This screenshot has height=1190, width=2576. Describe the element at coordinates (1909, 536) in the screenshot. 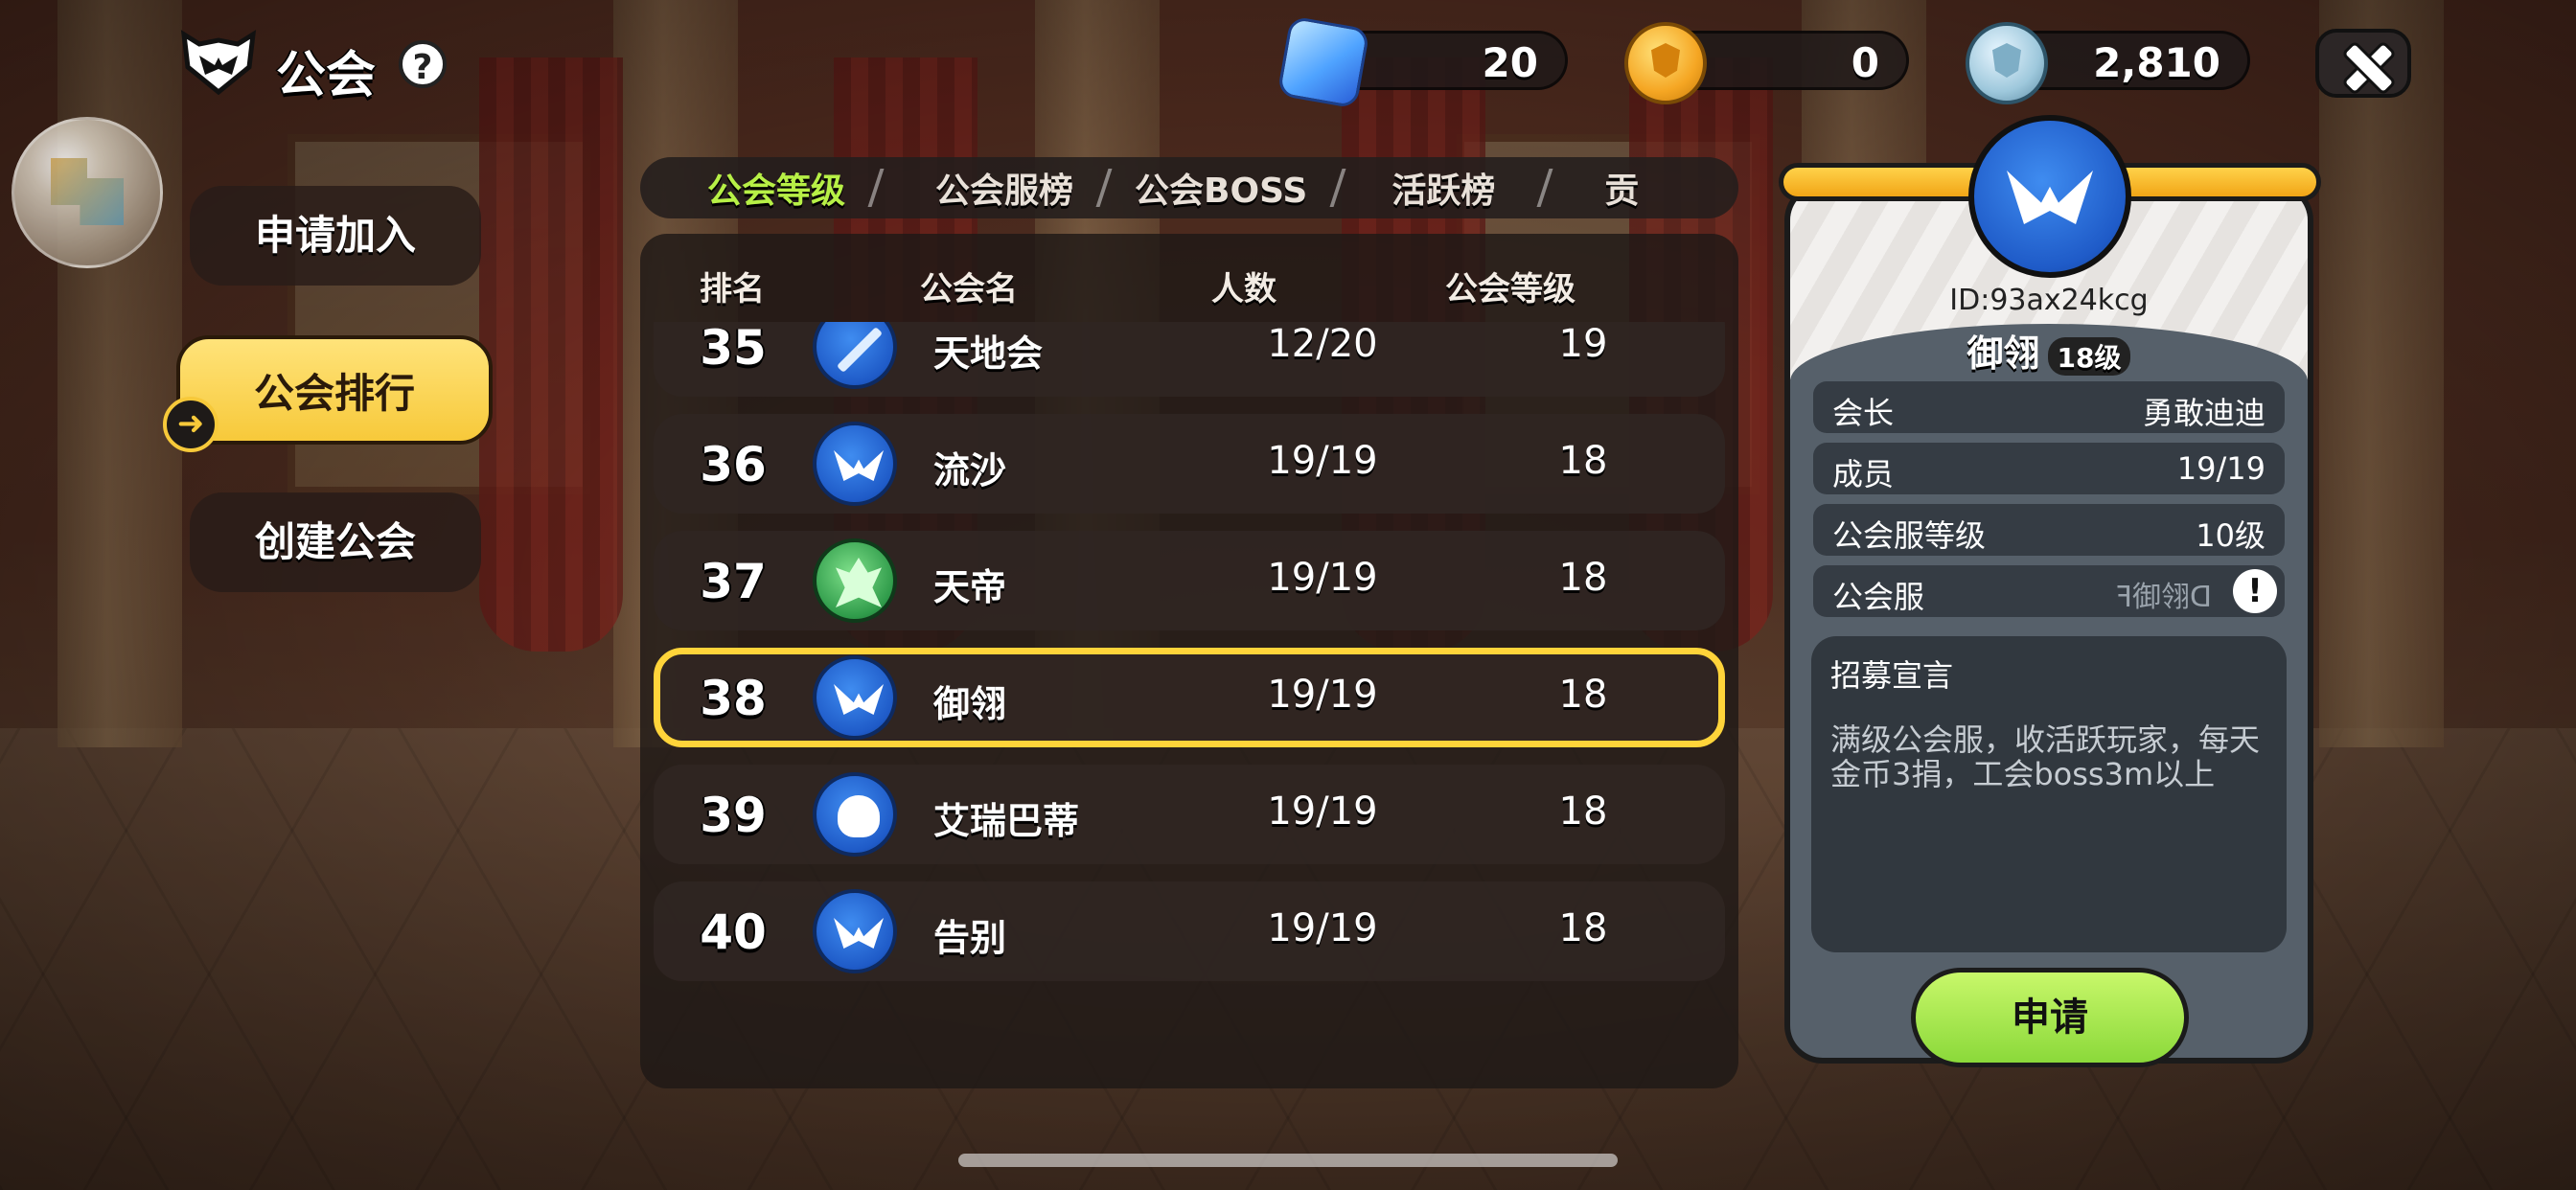

I see `info-label: 公会服等级` at that location.